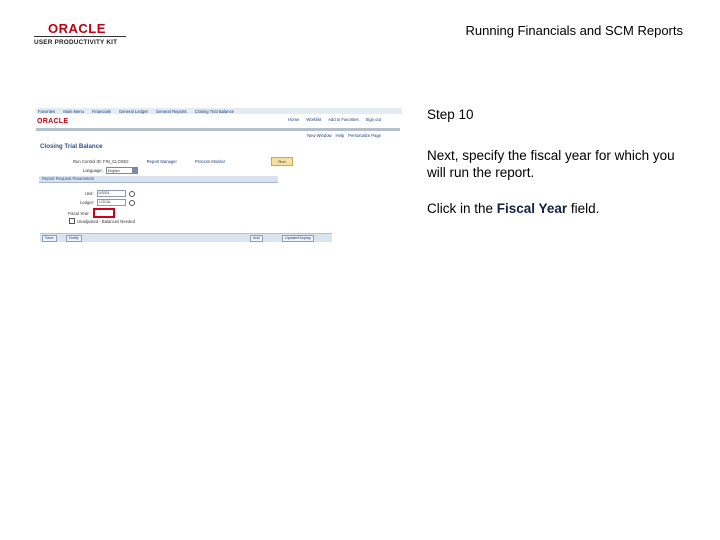 This screenshot has height=540, width=720. I want to click on shot-page-links: New Window Help Personalize Page, so click(344, 135).